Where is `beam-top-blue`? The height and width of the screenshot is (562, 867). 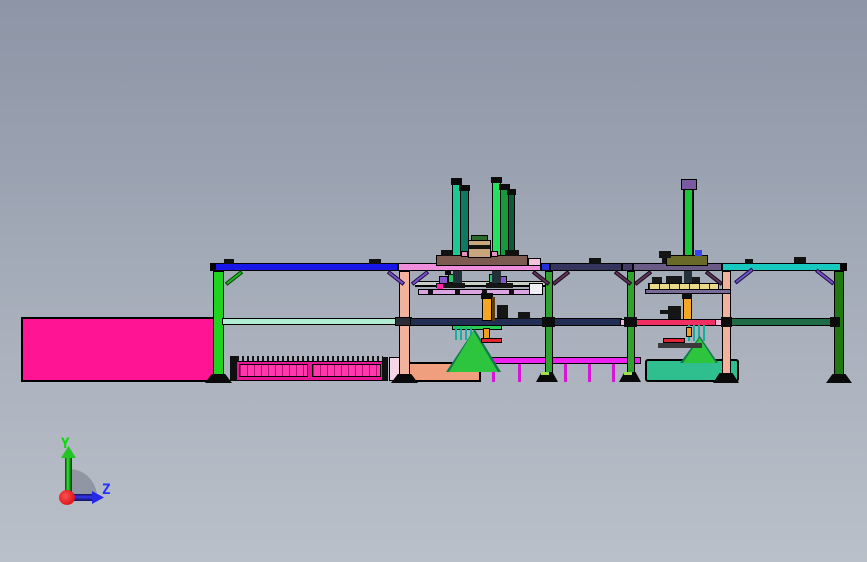
beam-top-blue is located at coordinates (304, 267).